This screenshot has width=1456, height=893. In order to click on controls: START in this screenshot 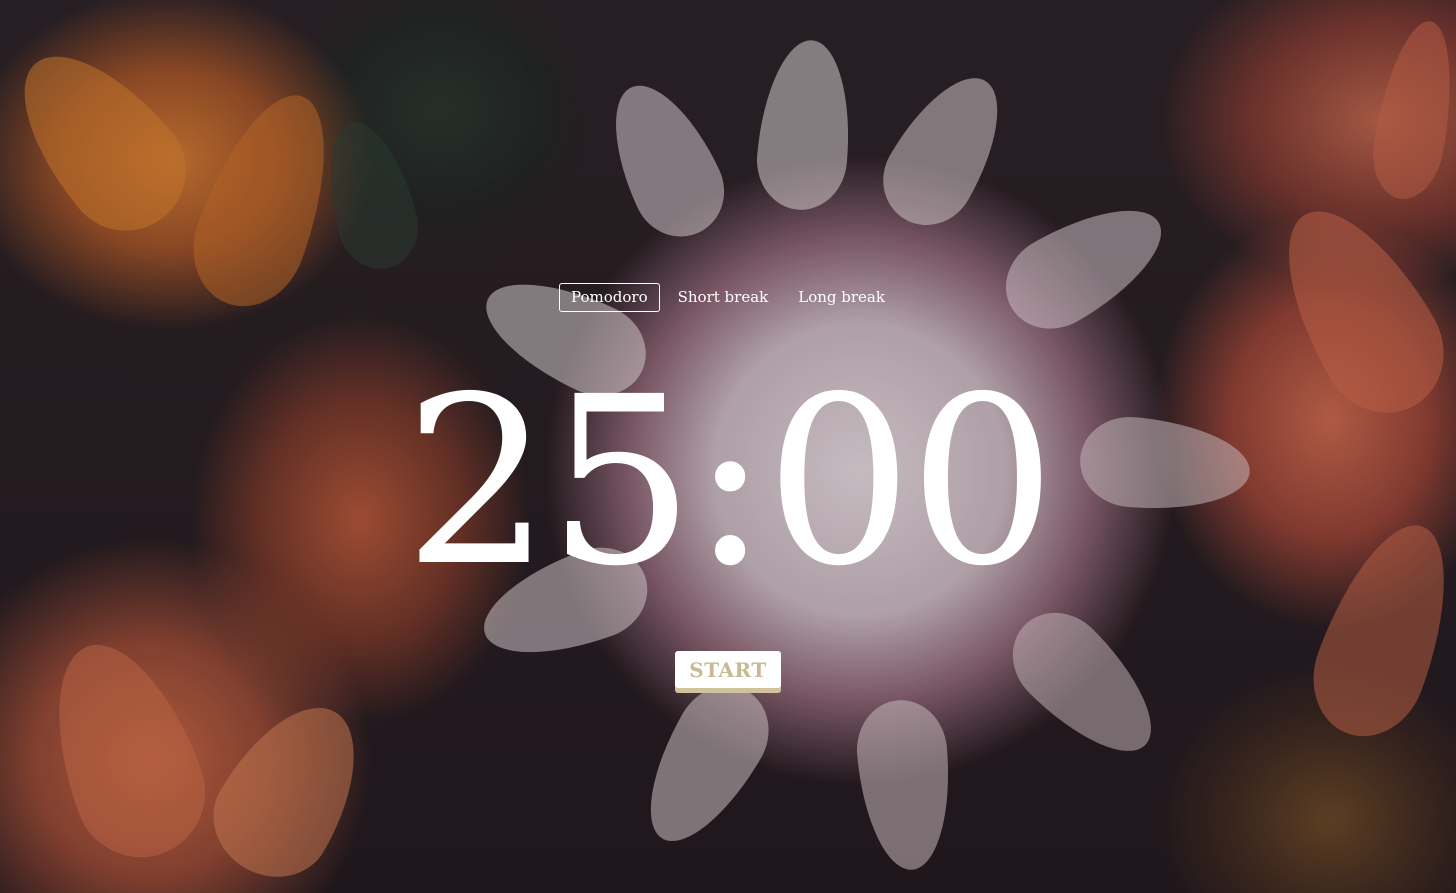, I will do `click(728, 669)`.